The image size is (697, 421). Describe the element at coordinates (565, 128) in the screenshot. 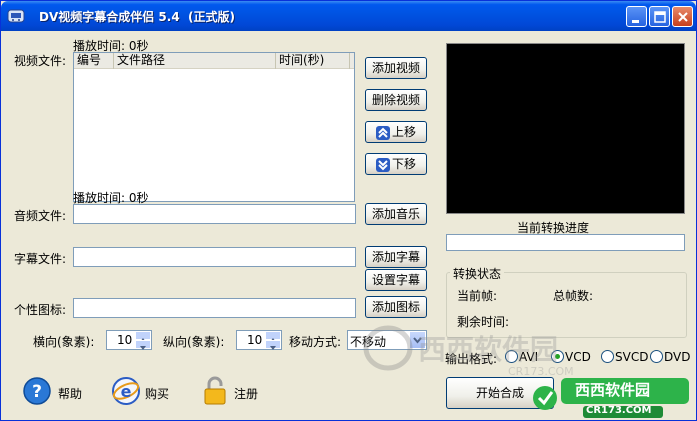

I see `video-preview` at that location.